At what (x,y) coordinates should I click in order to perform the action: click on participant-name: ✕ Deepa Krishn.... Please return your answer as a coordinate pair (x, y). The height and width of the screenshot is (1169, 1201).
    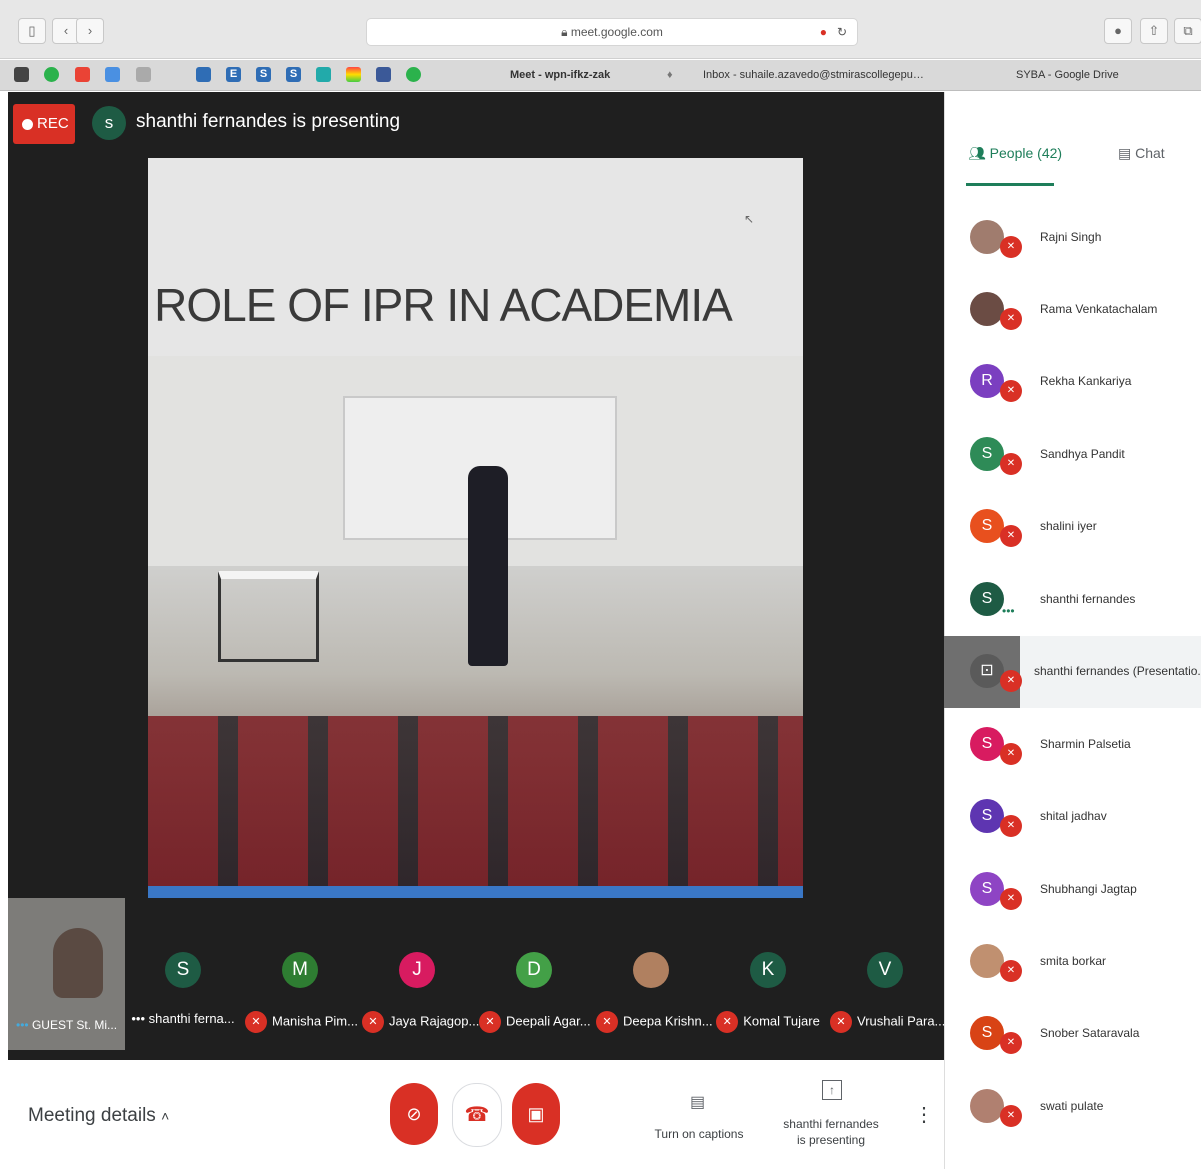
    Looking at the image, I should click on (654, 1022).